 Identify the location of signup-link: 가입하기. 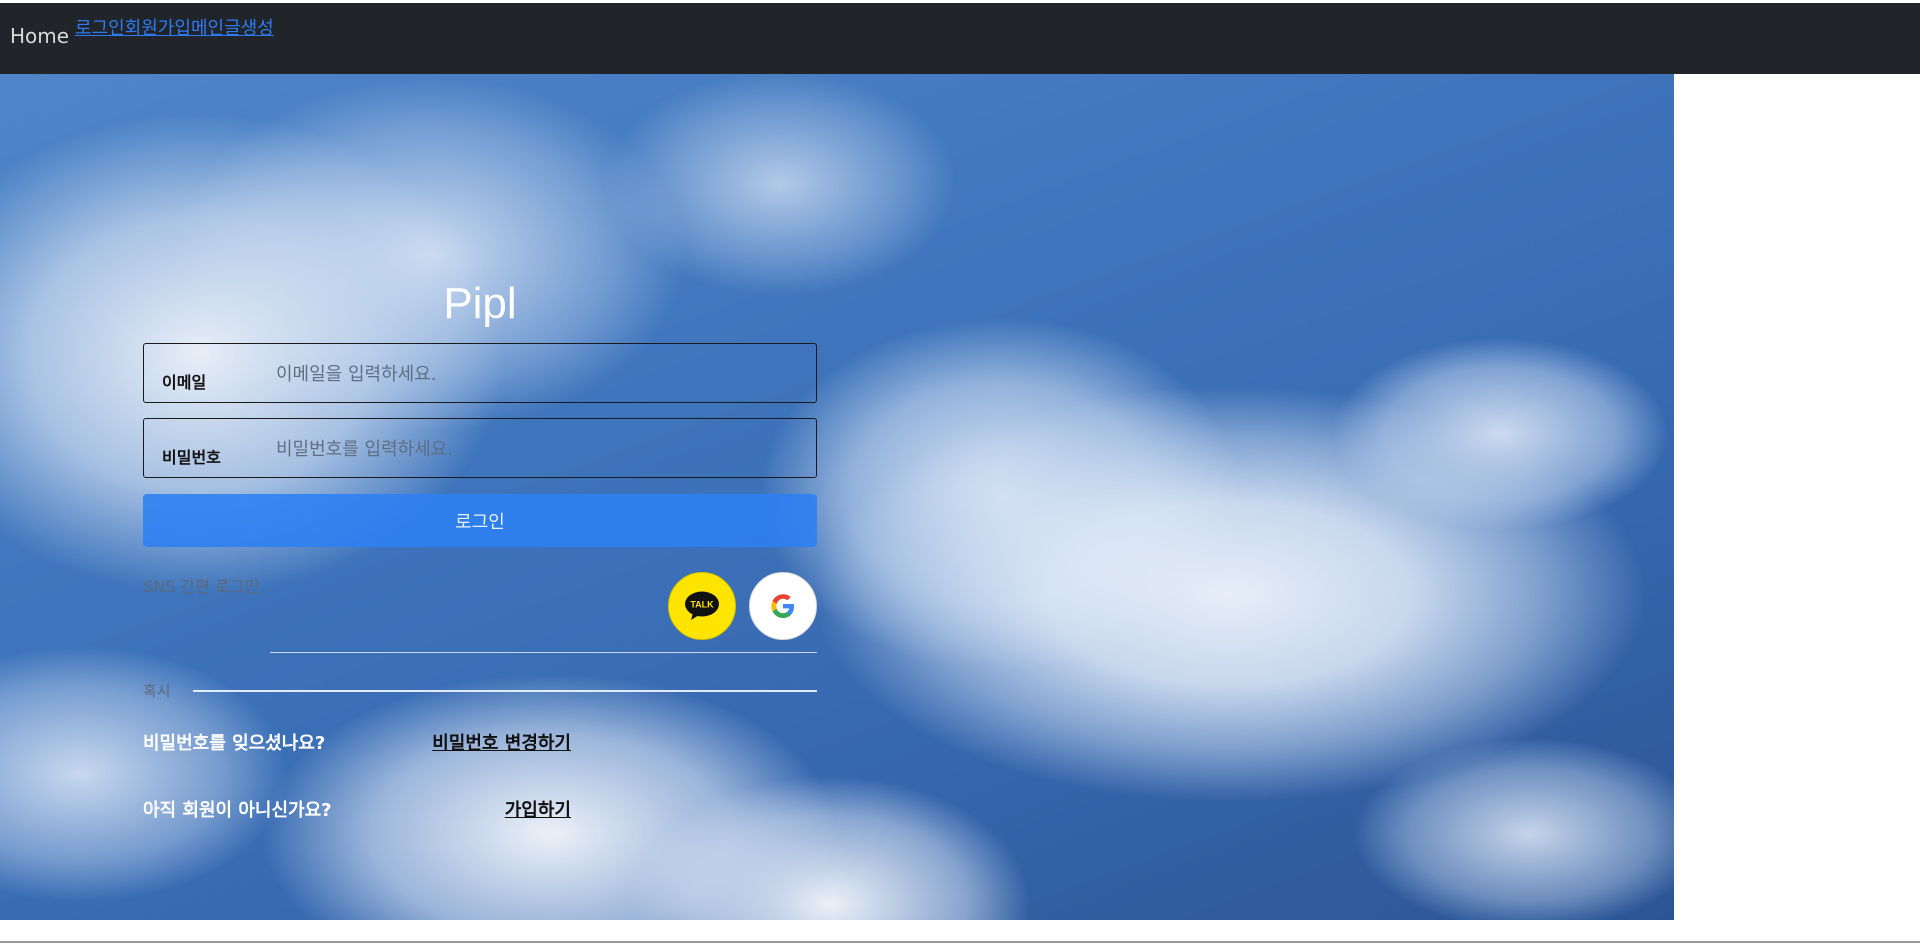
(538, 809).